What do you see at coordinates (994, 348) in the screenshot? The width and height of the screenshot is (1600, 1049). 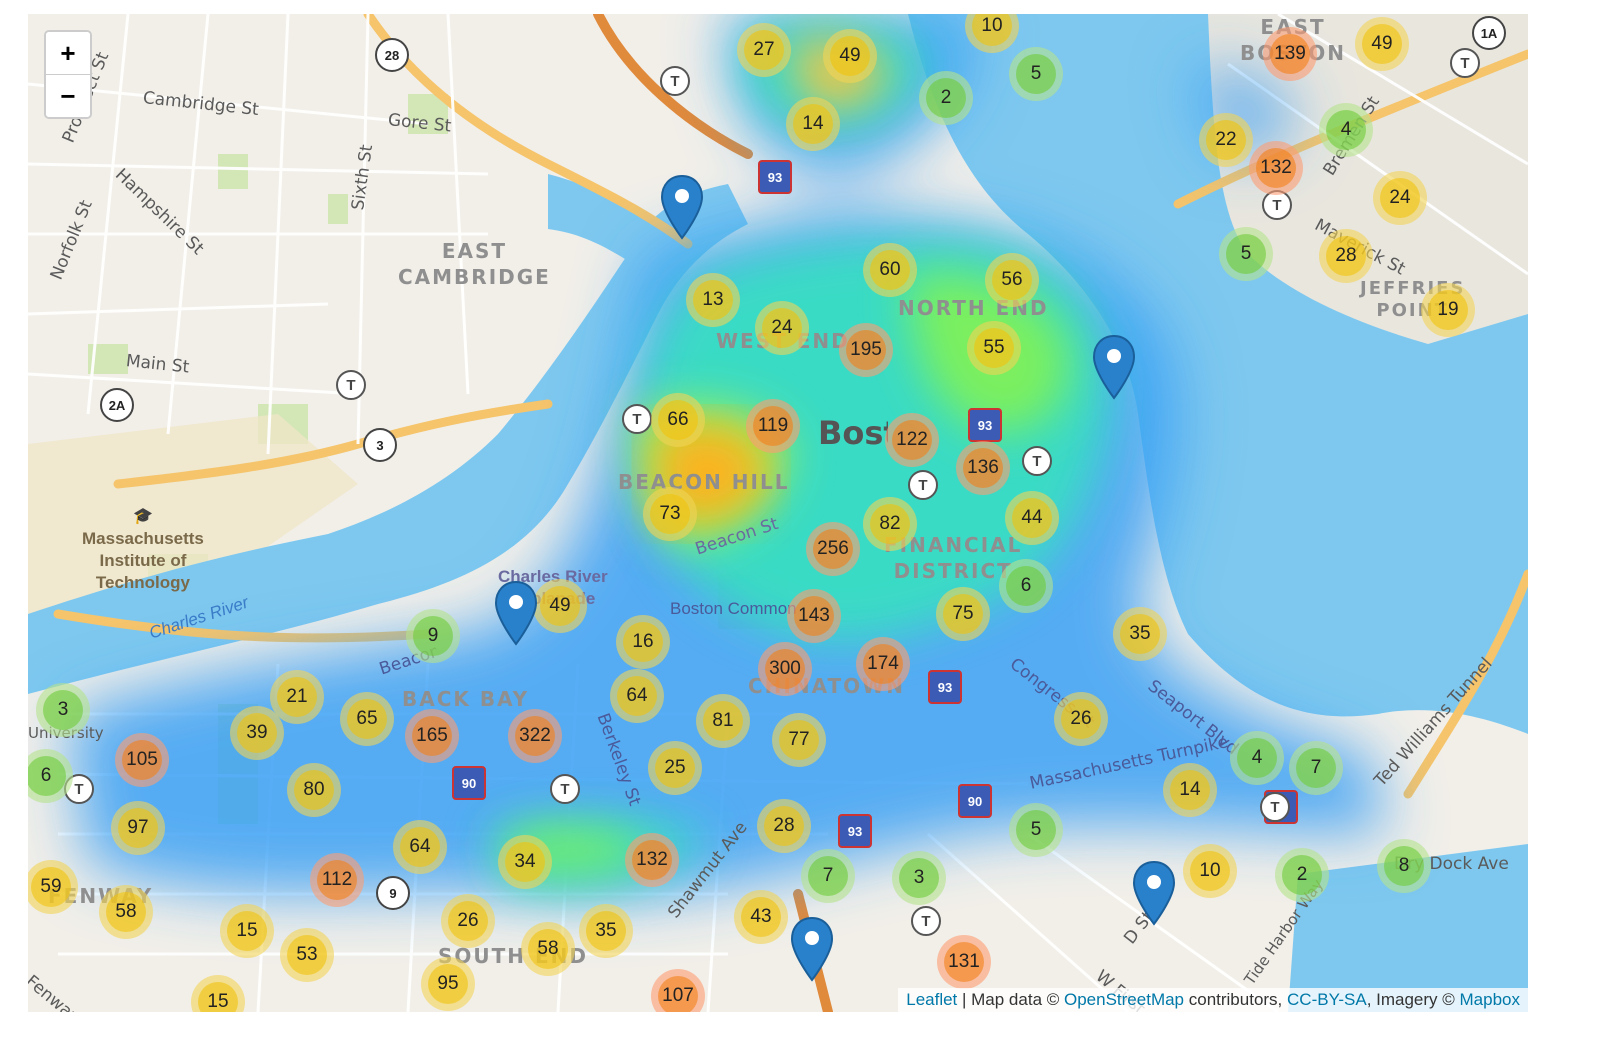 I see `cluster-marker: 55` at bounding box center [994, 348].